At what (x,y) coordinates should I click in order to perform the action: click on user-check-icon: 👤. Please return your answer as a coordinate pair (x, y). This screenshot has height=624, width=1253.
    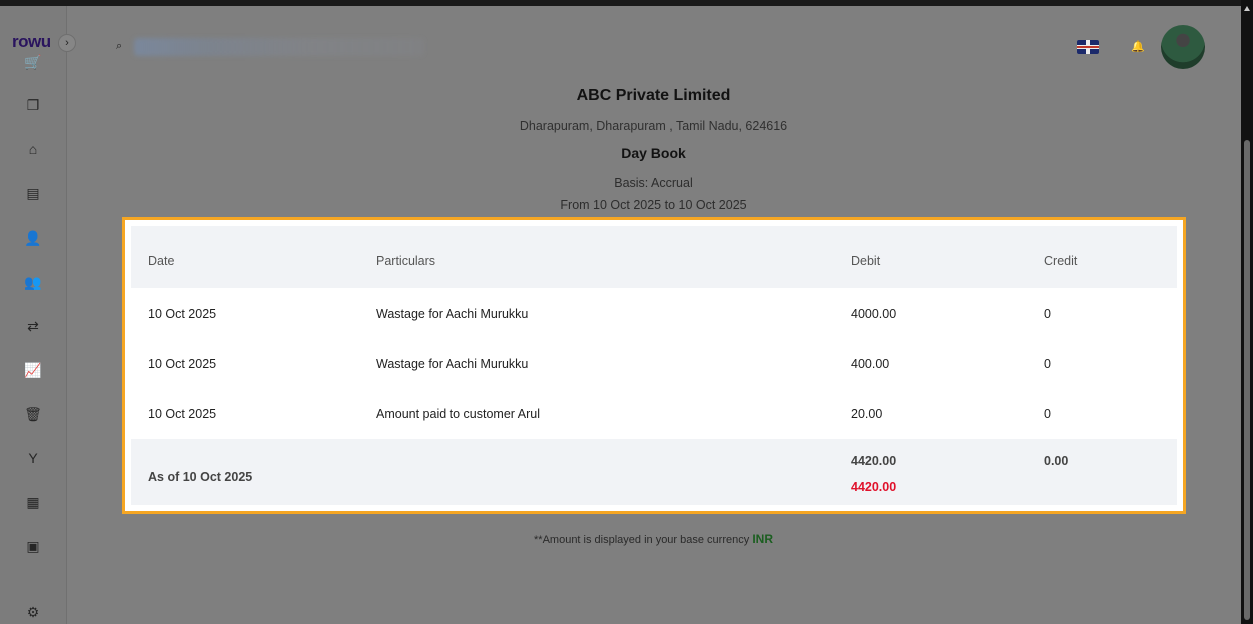
    Looking at the image, I should click on (33, 238).